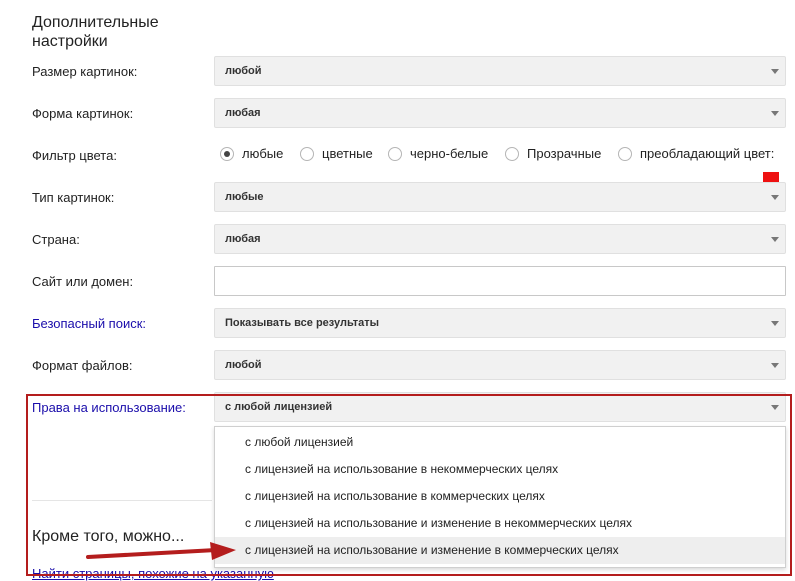 The width and height of the screenshot is (795, 581). Describe the element at coordinates (244, 197) in the screenshot. I see `type-select-value: любые` at that location.